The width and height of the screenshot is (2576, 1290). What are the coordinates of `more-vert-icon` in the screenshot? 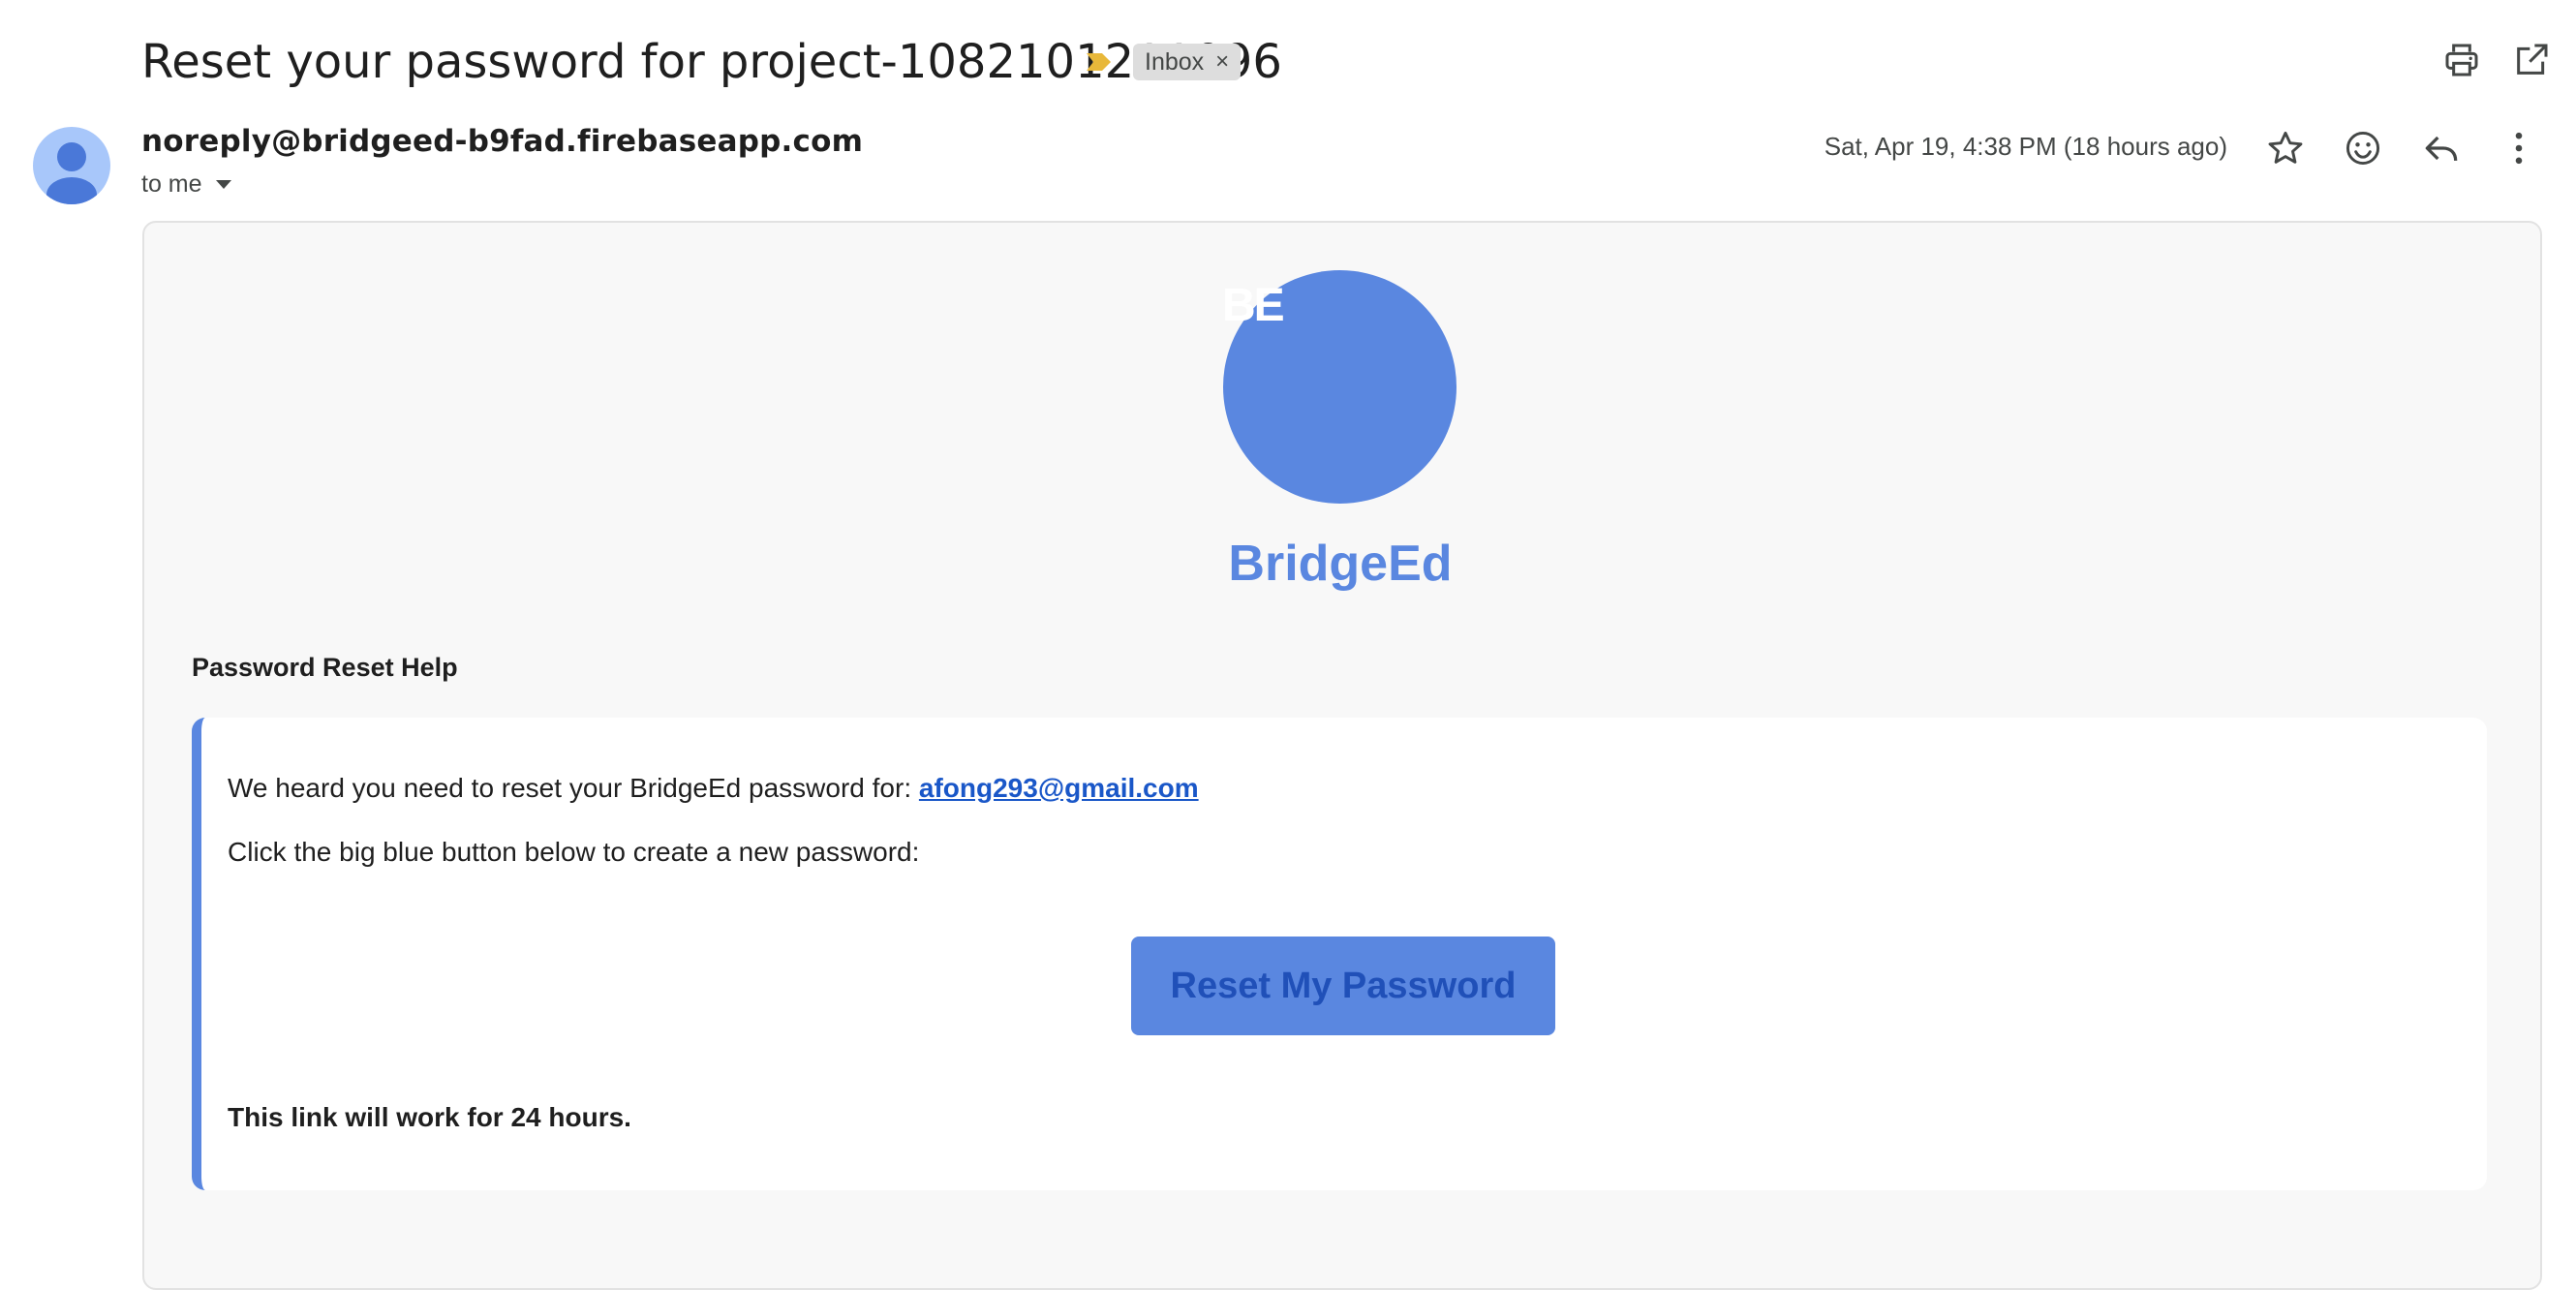 It's located at (2519, 148).